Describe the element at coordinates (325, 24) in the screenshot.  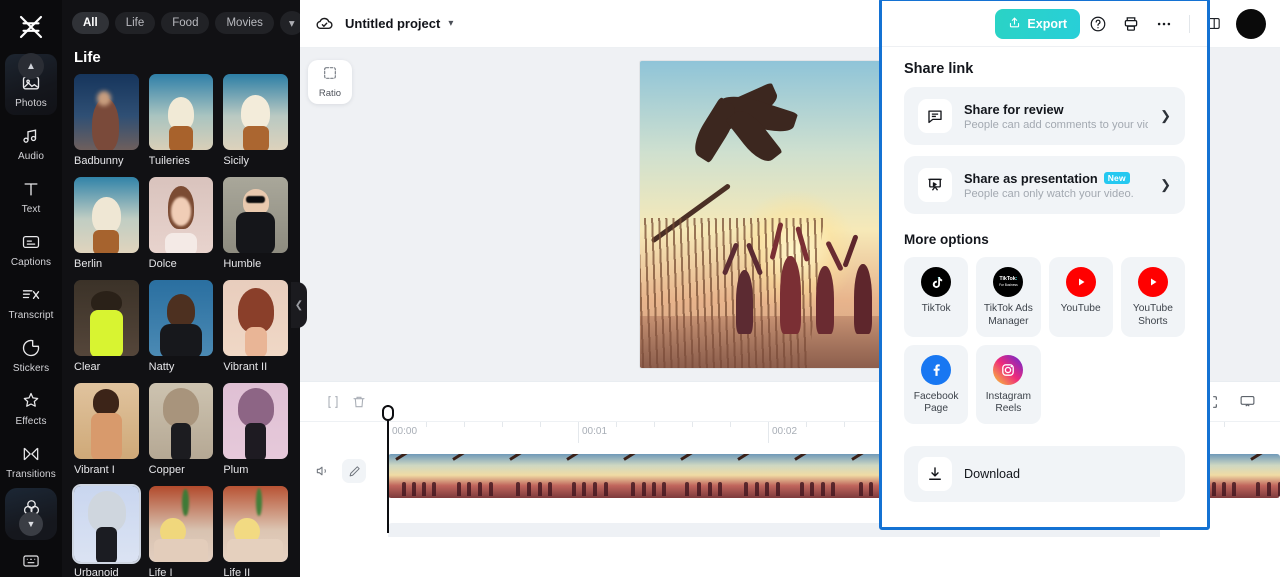
I see `cloud-check-icon` at that location.